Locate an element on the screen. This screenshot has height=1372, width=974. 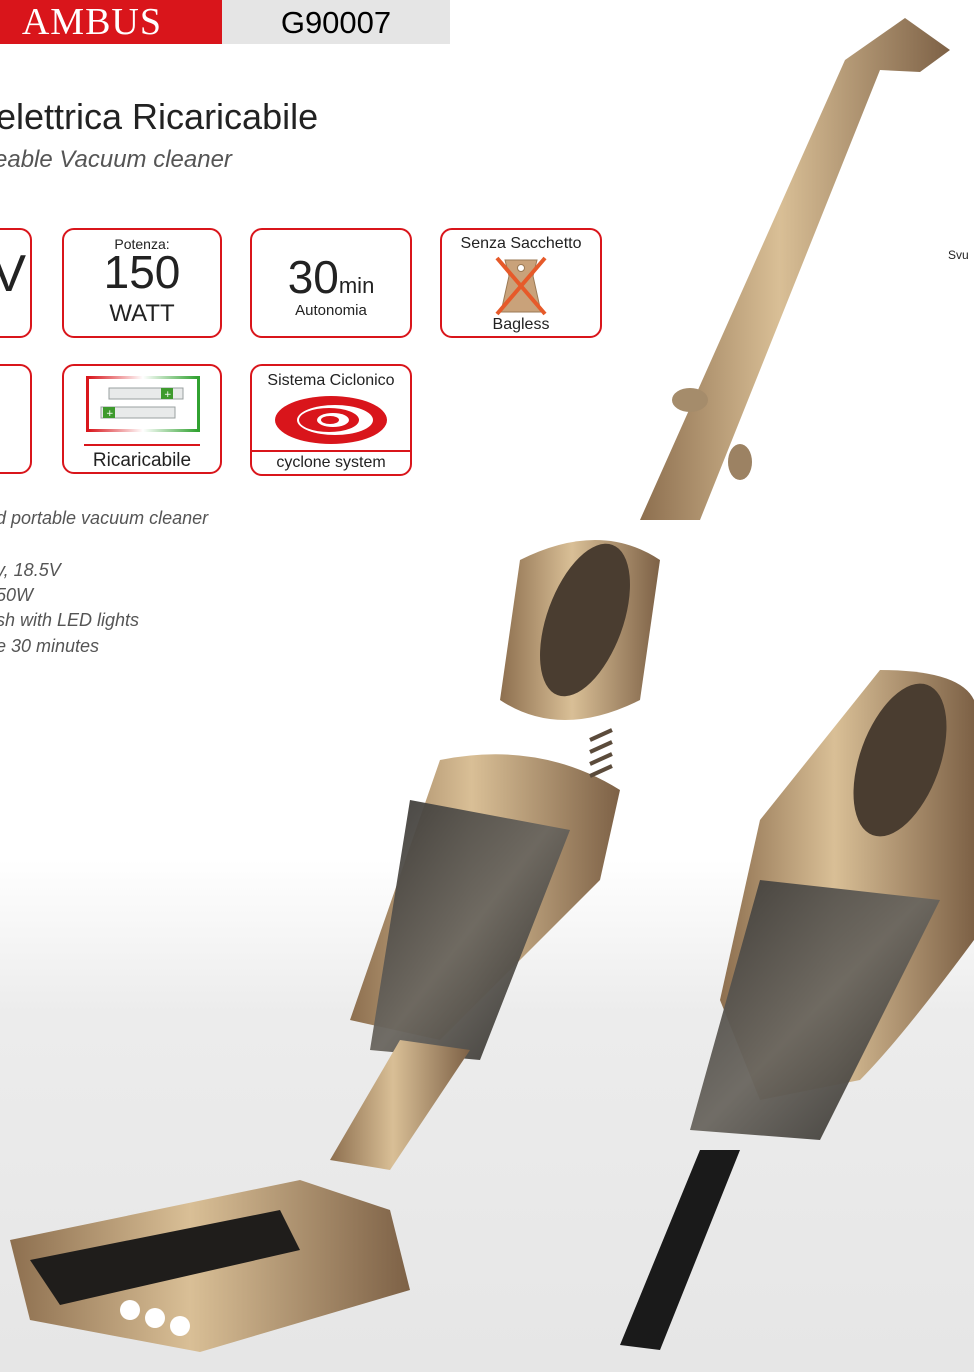
vent-grille is located at coordinates (601, 753).